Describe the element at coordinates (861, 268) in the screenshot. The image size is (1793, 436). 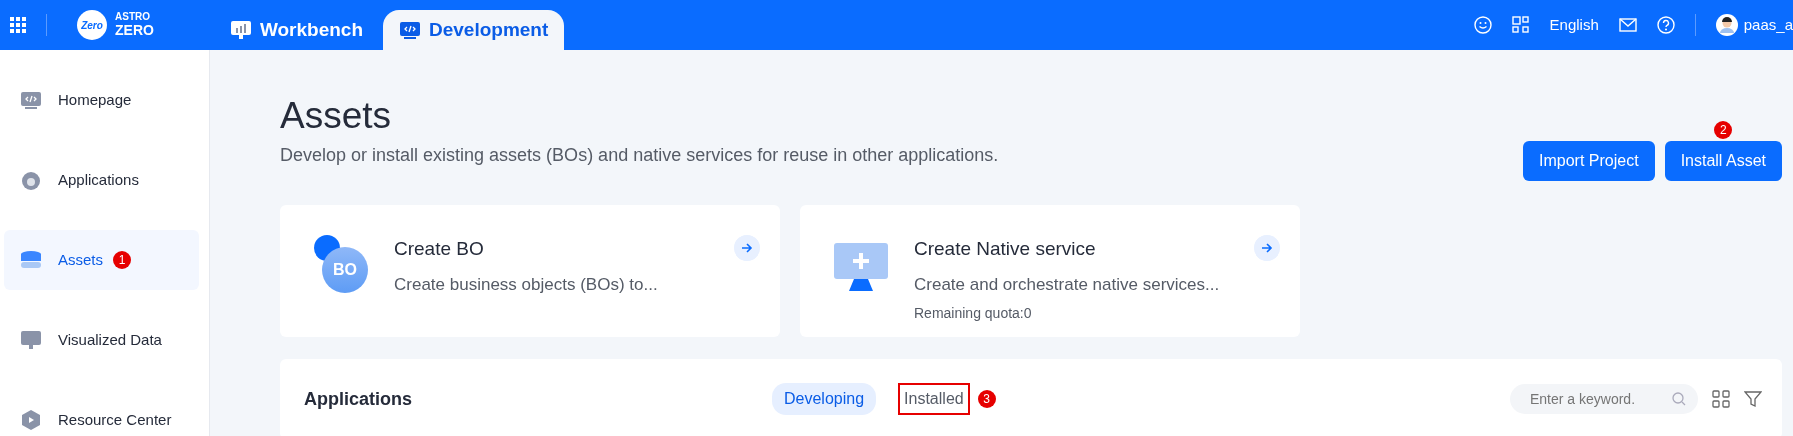
I see `monitor-plus-icon` at that location.